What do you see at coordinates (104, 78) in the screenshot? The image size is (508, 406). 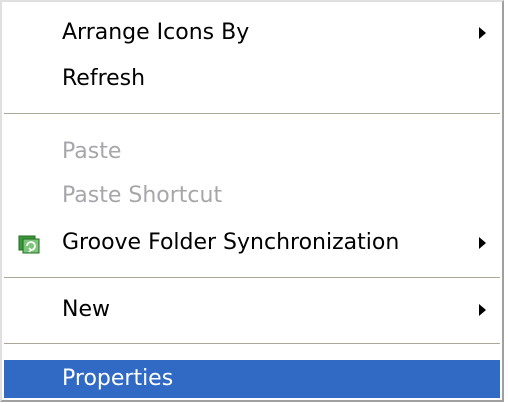 I see `menu-item-label: Refresh` at bounding box center [104, 78].